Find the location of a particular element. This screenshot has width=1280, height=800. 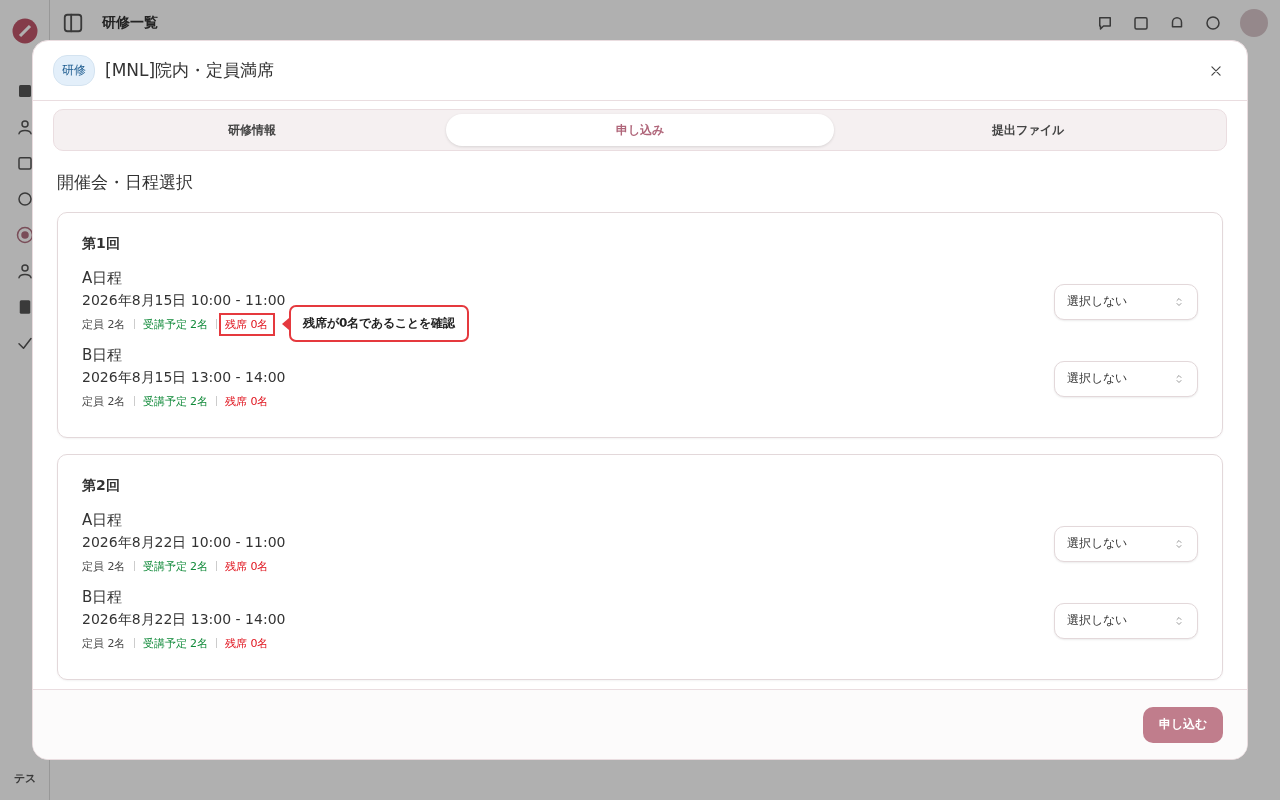

schedule-datetime: 2026年8月22日 13:00 - 14:00 is located at coordinates (184, 620).